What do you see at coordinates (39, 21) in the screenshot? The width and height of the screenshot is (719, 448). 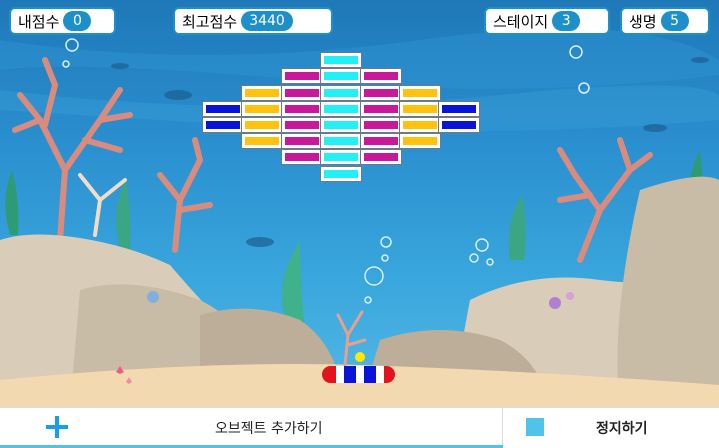 I see `my-score-label: 내점수` at bounding box center [39, 21].